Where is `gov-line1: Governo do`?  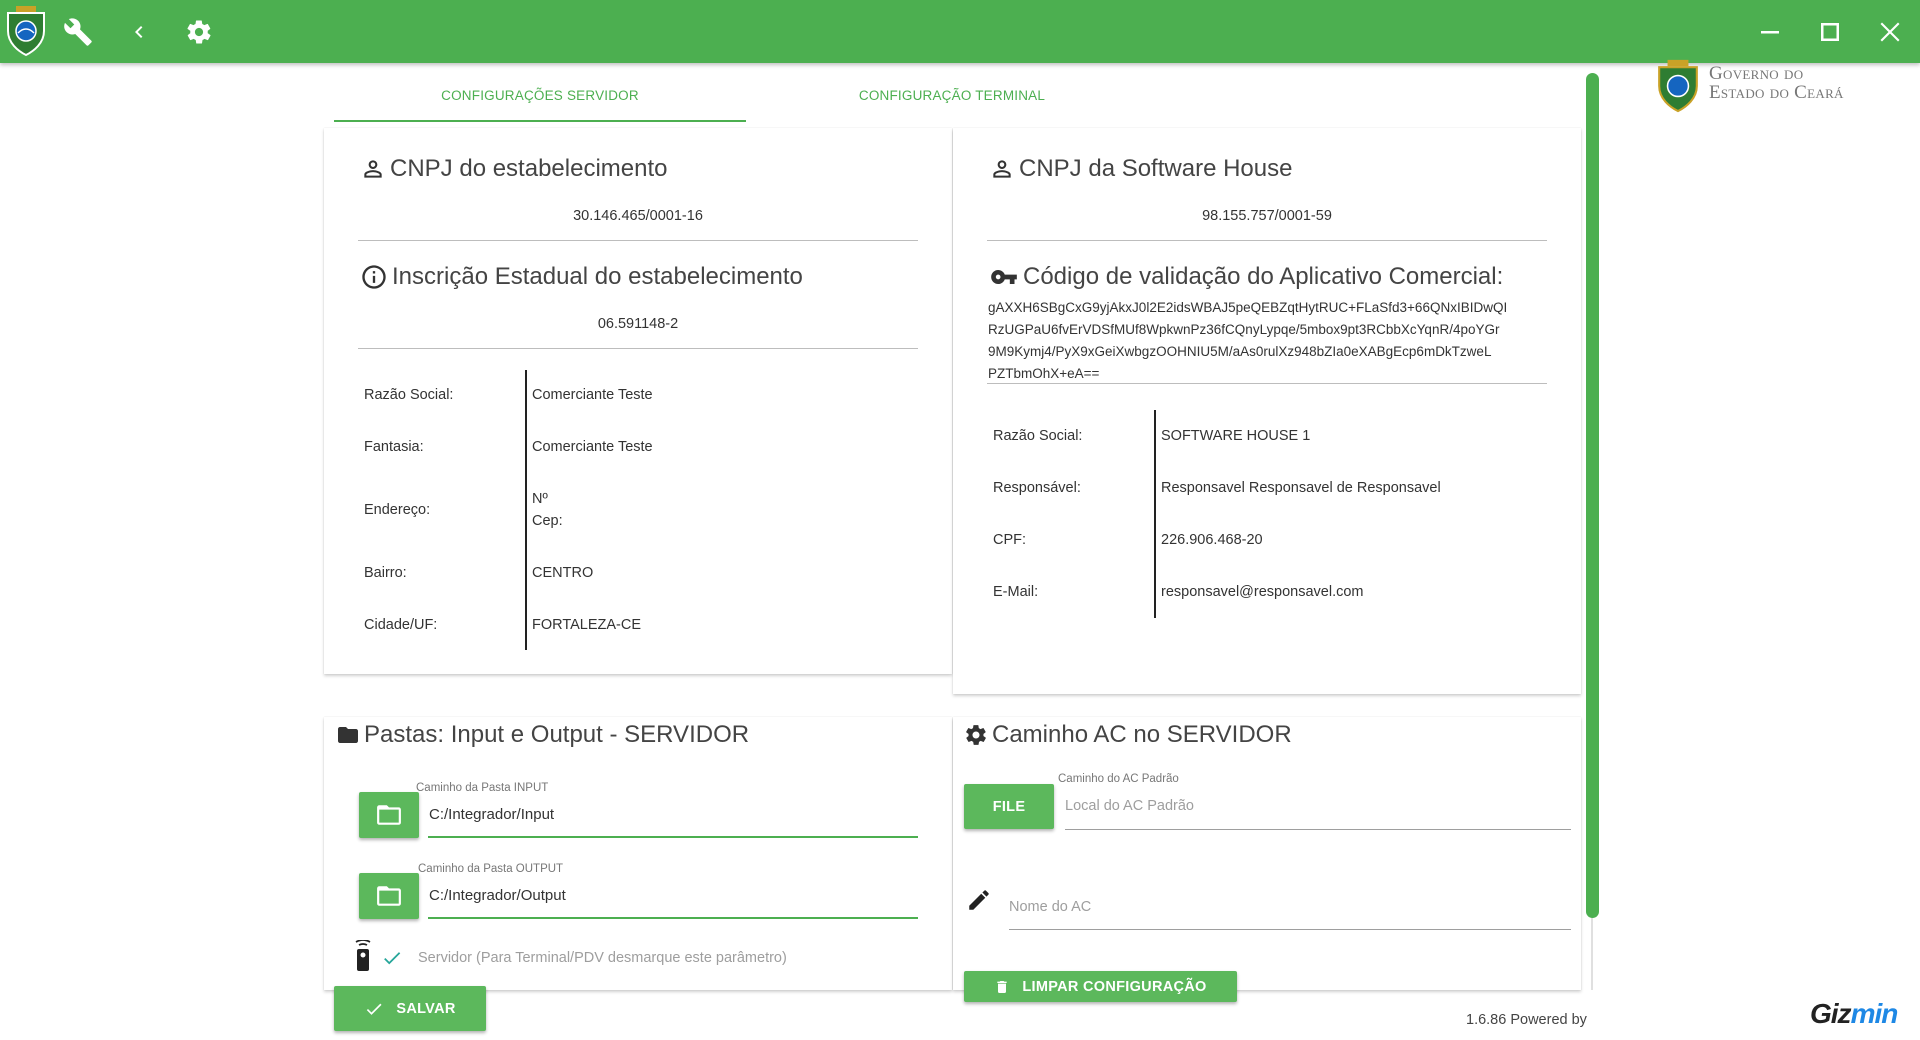 gov-line1: Governo do is located at coordinates (1756, 73).